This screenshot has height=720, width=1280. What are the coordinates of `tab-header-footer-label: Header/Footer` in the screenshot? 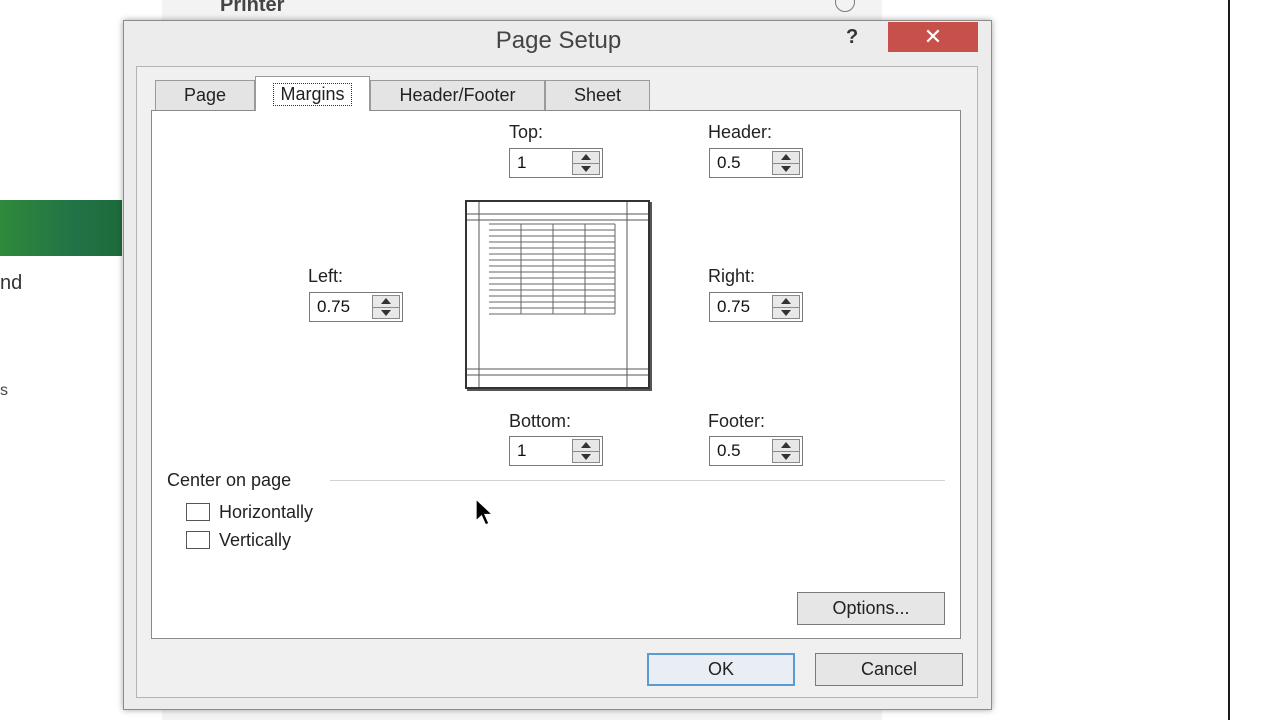 It's located at (457, 95).